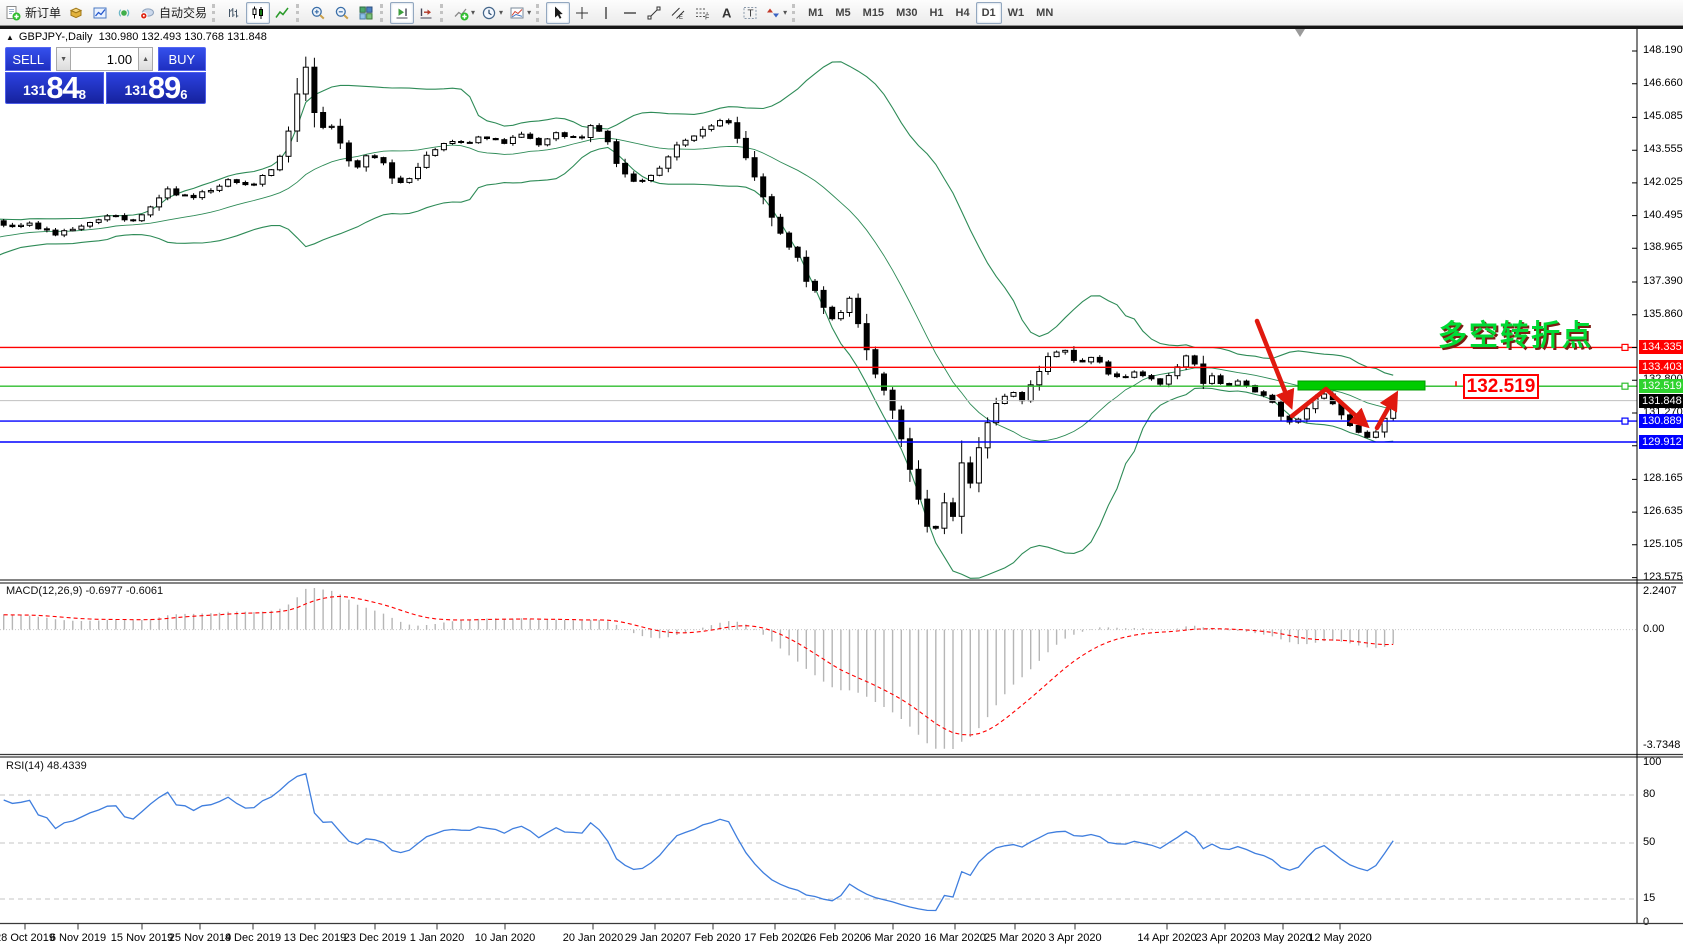  I want to click on arrows-button: ▾, so click(776, 13).